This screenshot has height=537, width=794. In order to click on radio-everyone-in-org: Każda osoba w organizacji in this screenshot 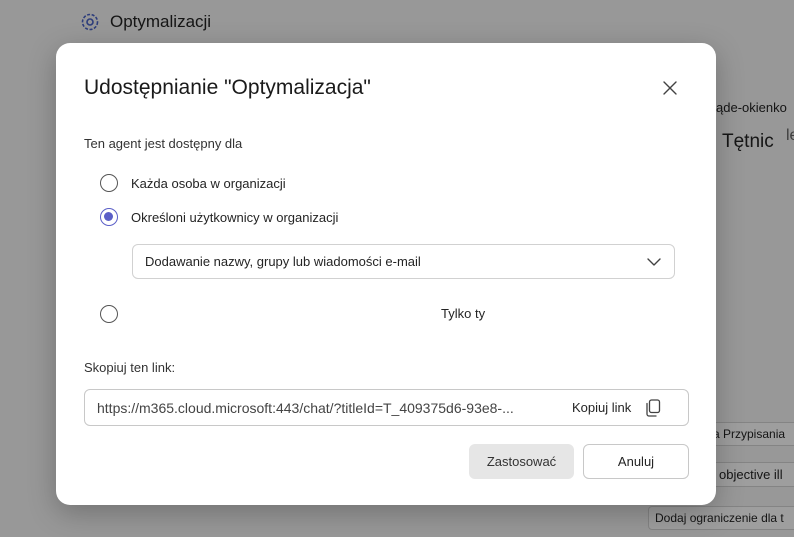, I will do `click(193, 183)`.